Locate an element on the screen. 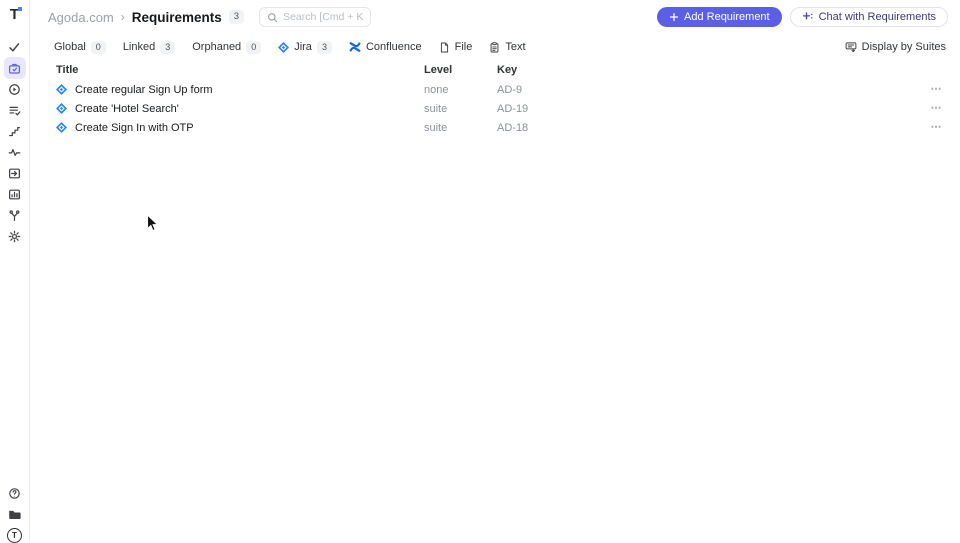 The image size is (960, 543). column-header-title: Title is located at coordinates (67, 70).